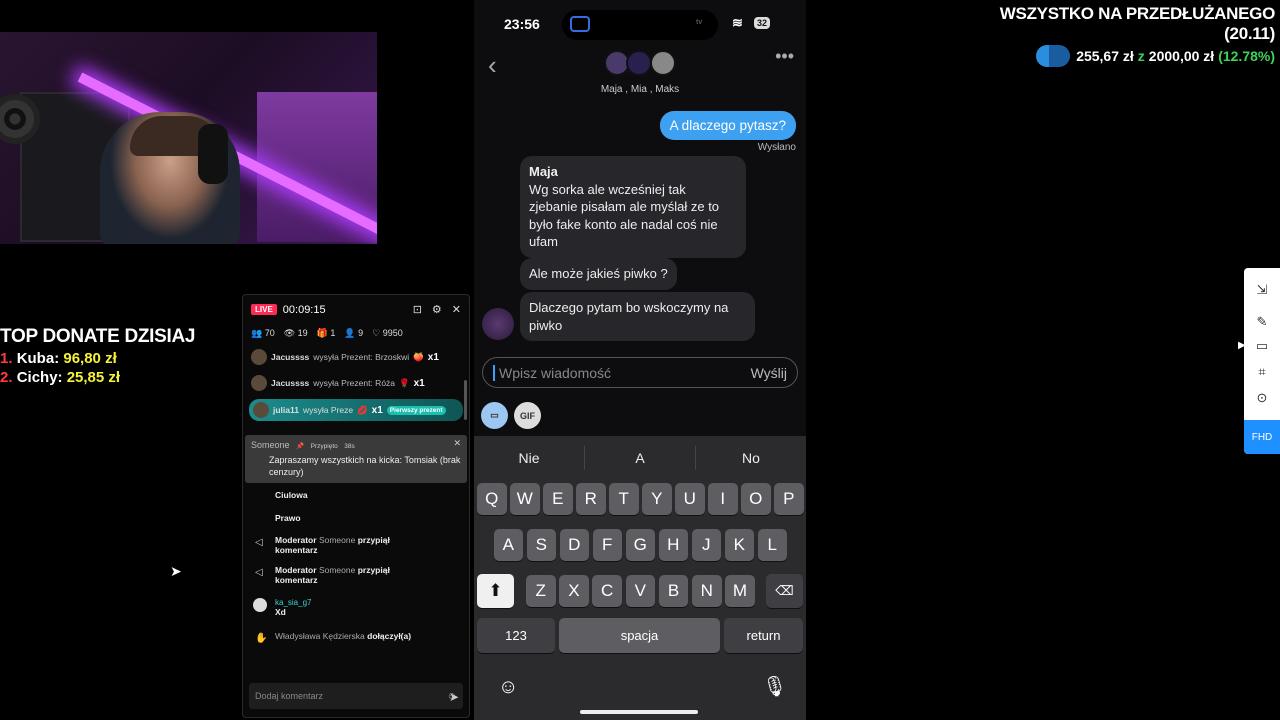 Image resolution: width=1280 pixels, height=720 pixels. Describe the element at coordinates (789, 499) in the screenshot. I see `key-p: P` at that location.